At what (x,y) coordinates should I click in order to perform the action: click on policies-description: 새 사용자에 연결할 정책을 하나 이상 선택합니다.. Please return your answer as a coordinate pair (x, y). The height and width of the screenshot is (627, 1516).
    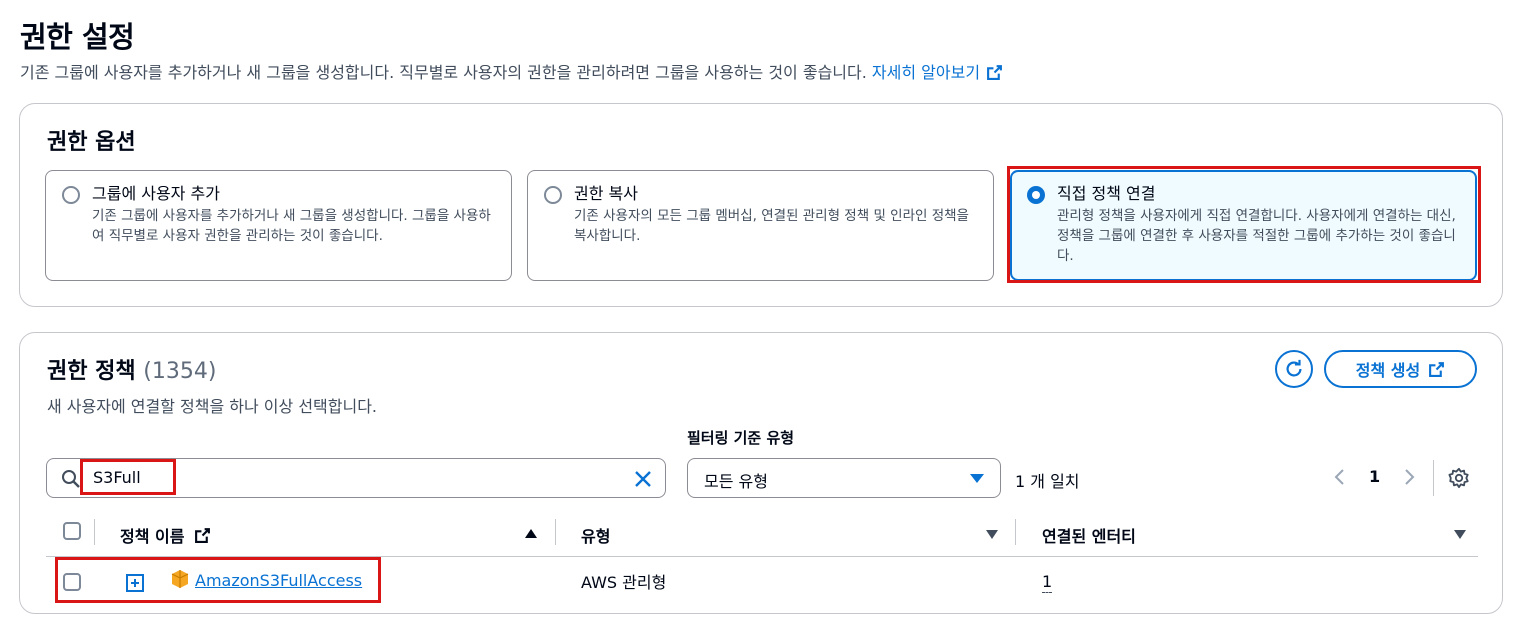
    Looking at the image, I should click on (212, 406).